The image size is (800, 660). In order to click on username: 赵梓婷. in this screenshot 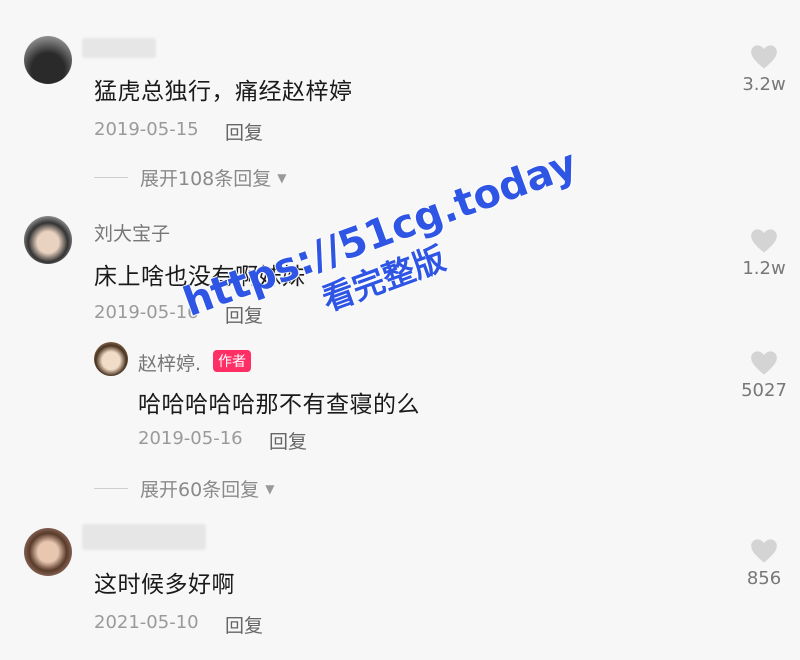, I will do `click(169, 362)`.